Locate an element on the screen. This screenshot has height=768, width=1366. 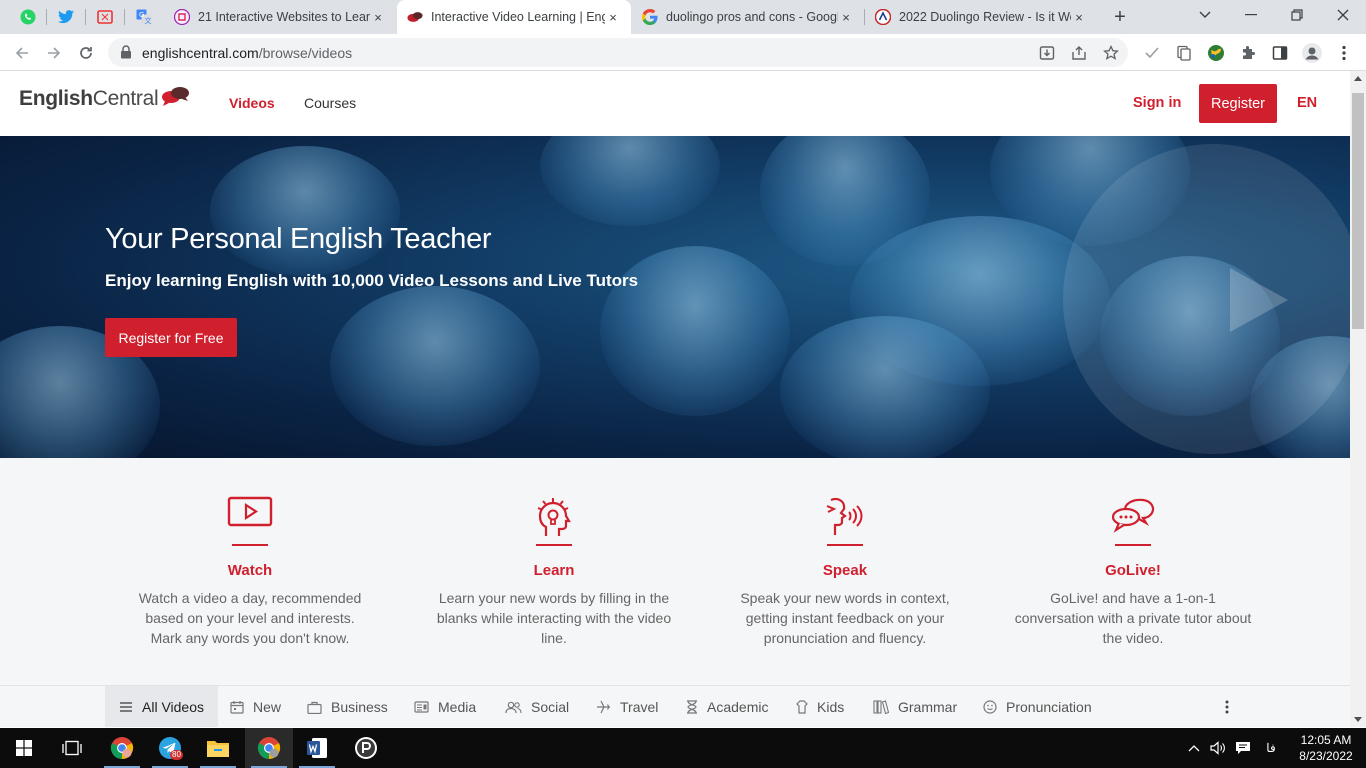
input-language-indicator: فا is located at coordinates (1271, 748).